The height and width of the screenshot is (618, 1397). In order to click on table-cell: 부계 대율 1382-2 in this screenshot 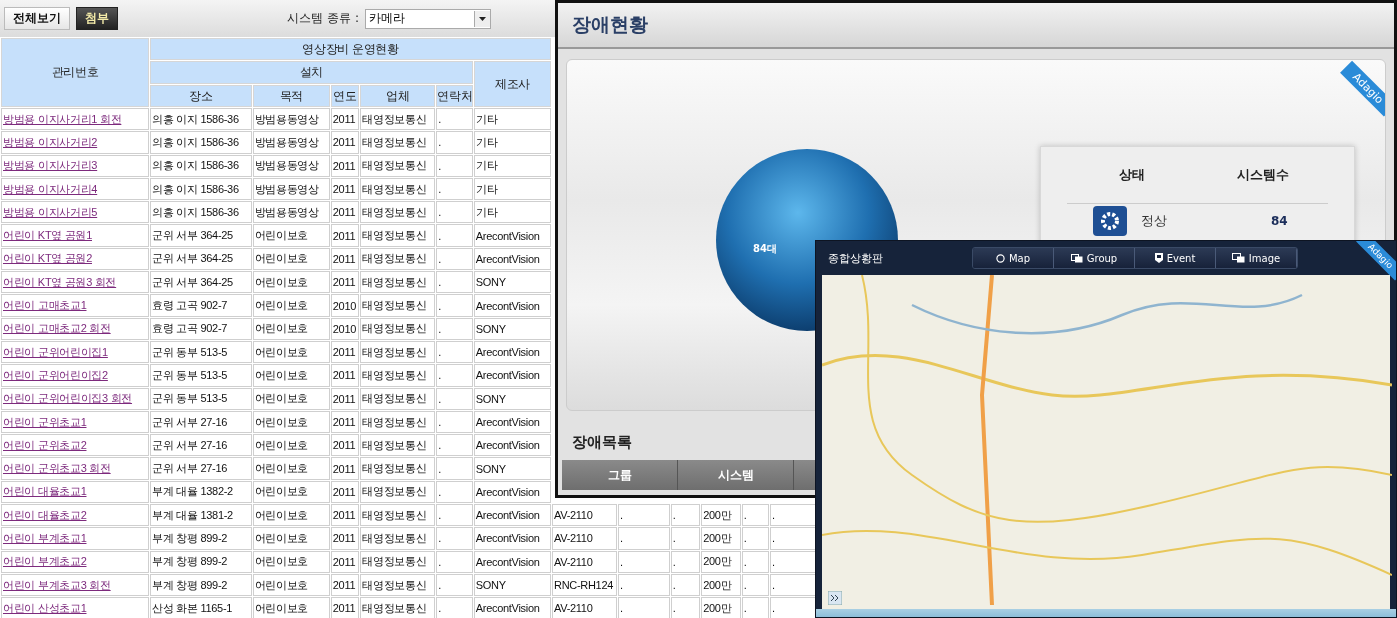, I will do `click(201, 492)`.